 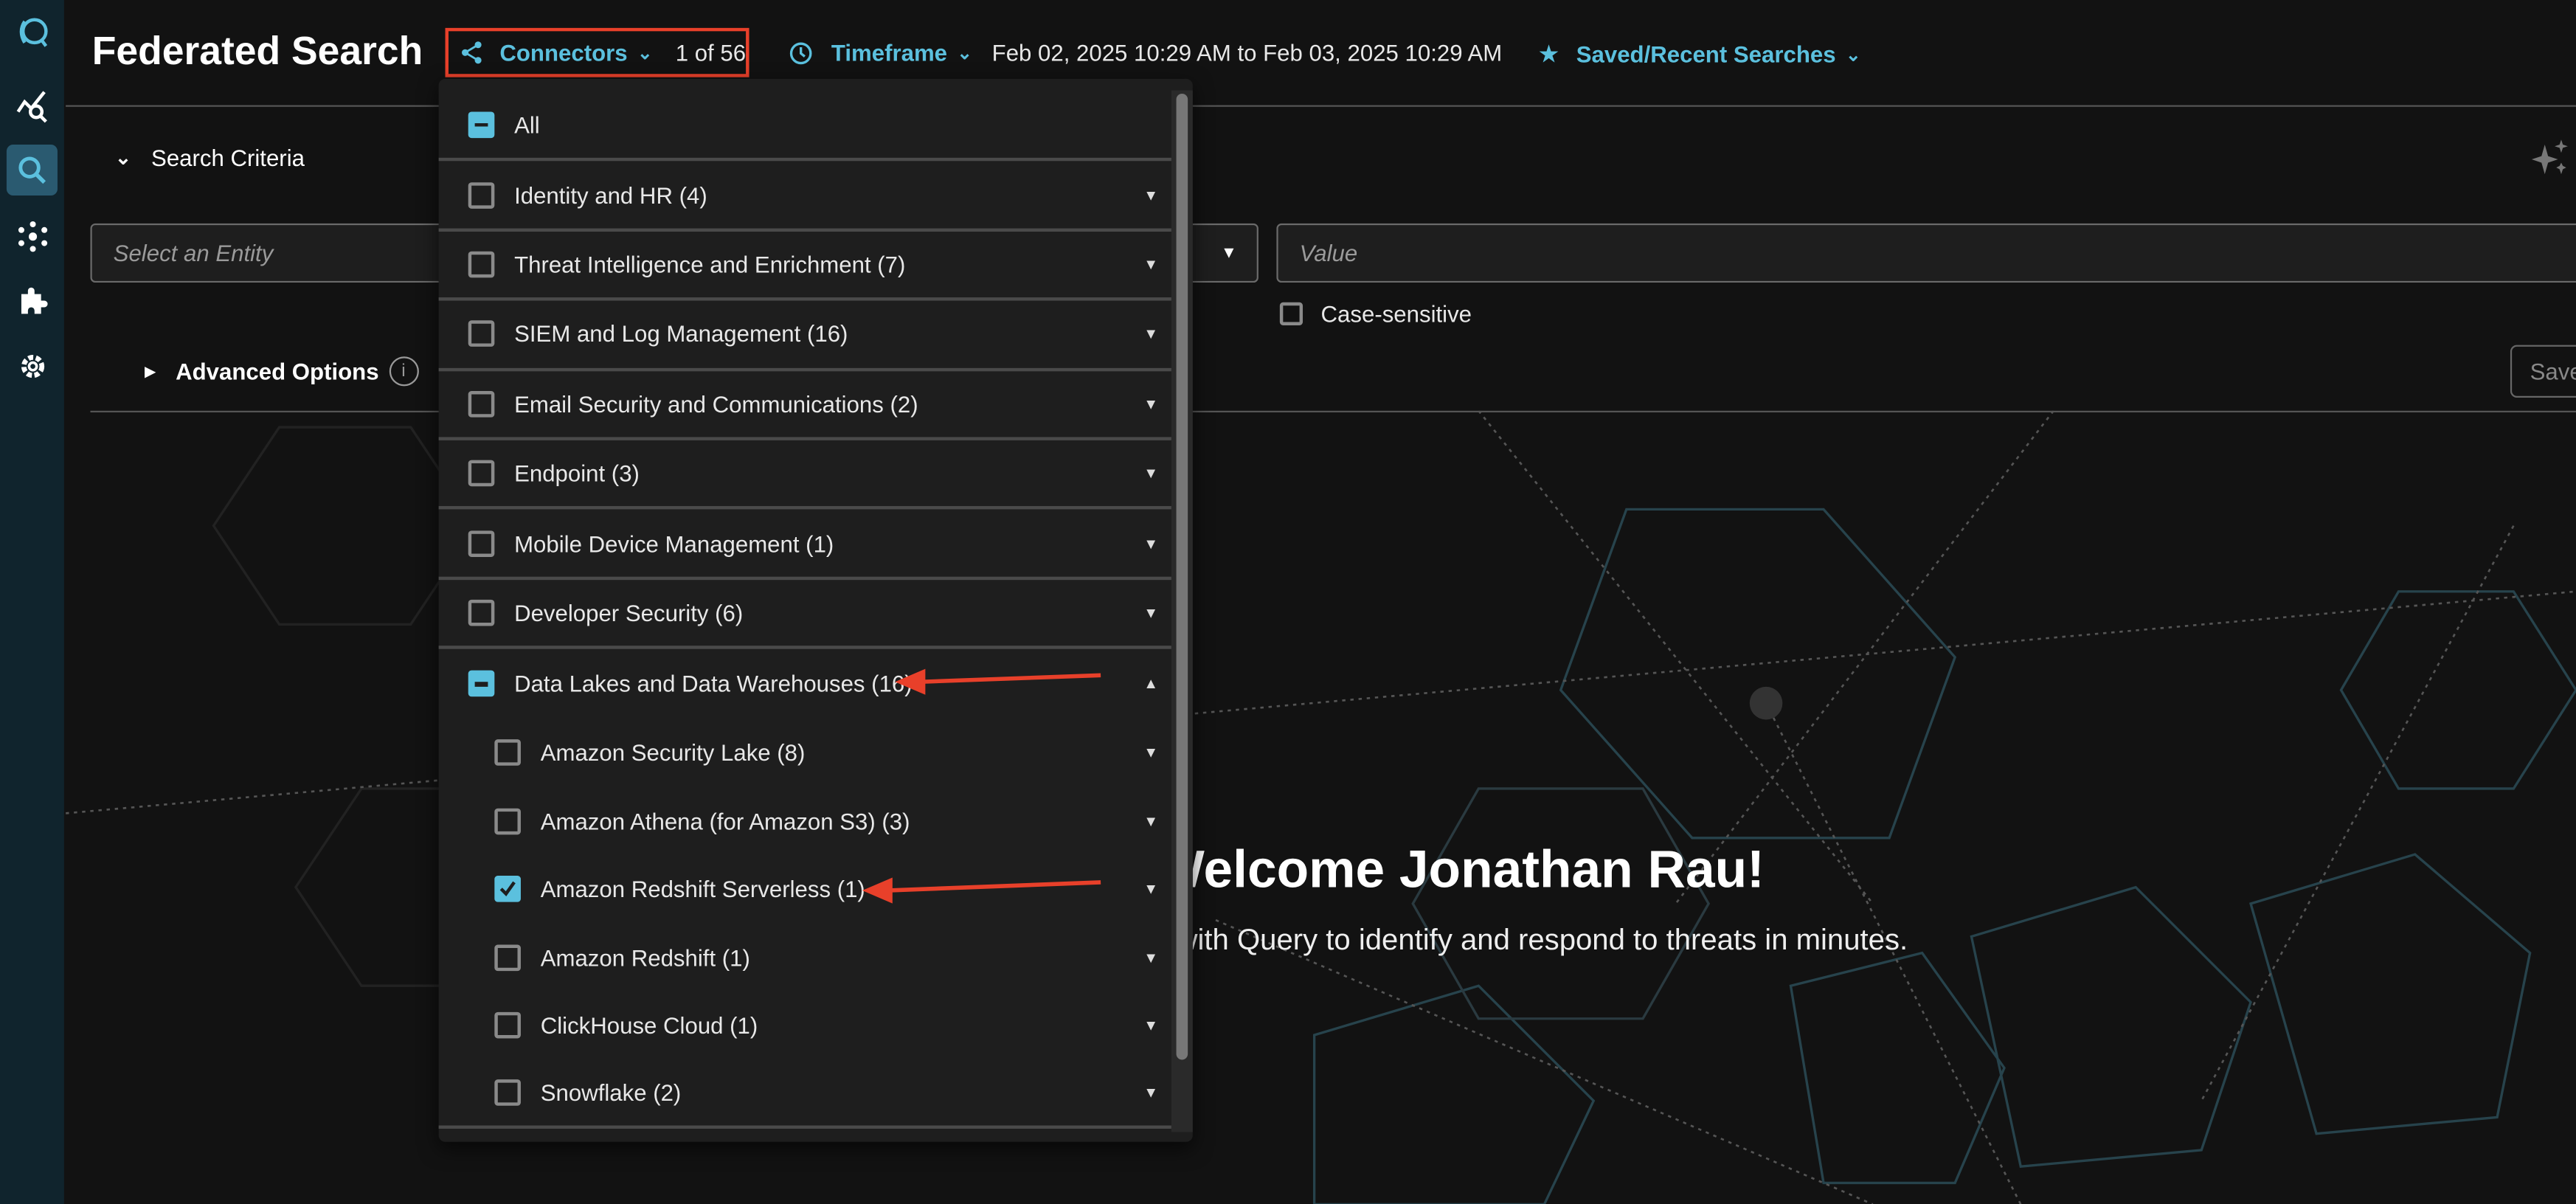 I want to click on connector-category: SIEM and Log Management (16) ▼, so click(x=804, y=336).